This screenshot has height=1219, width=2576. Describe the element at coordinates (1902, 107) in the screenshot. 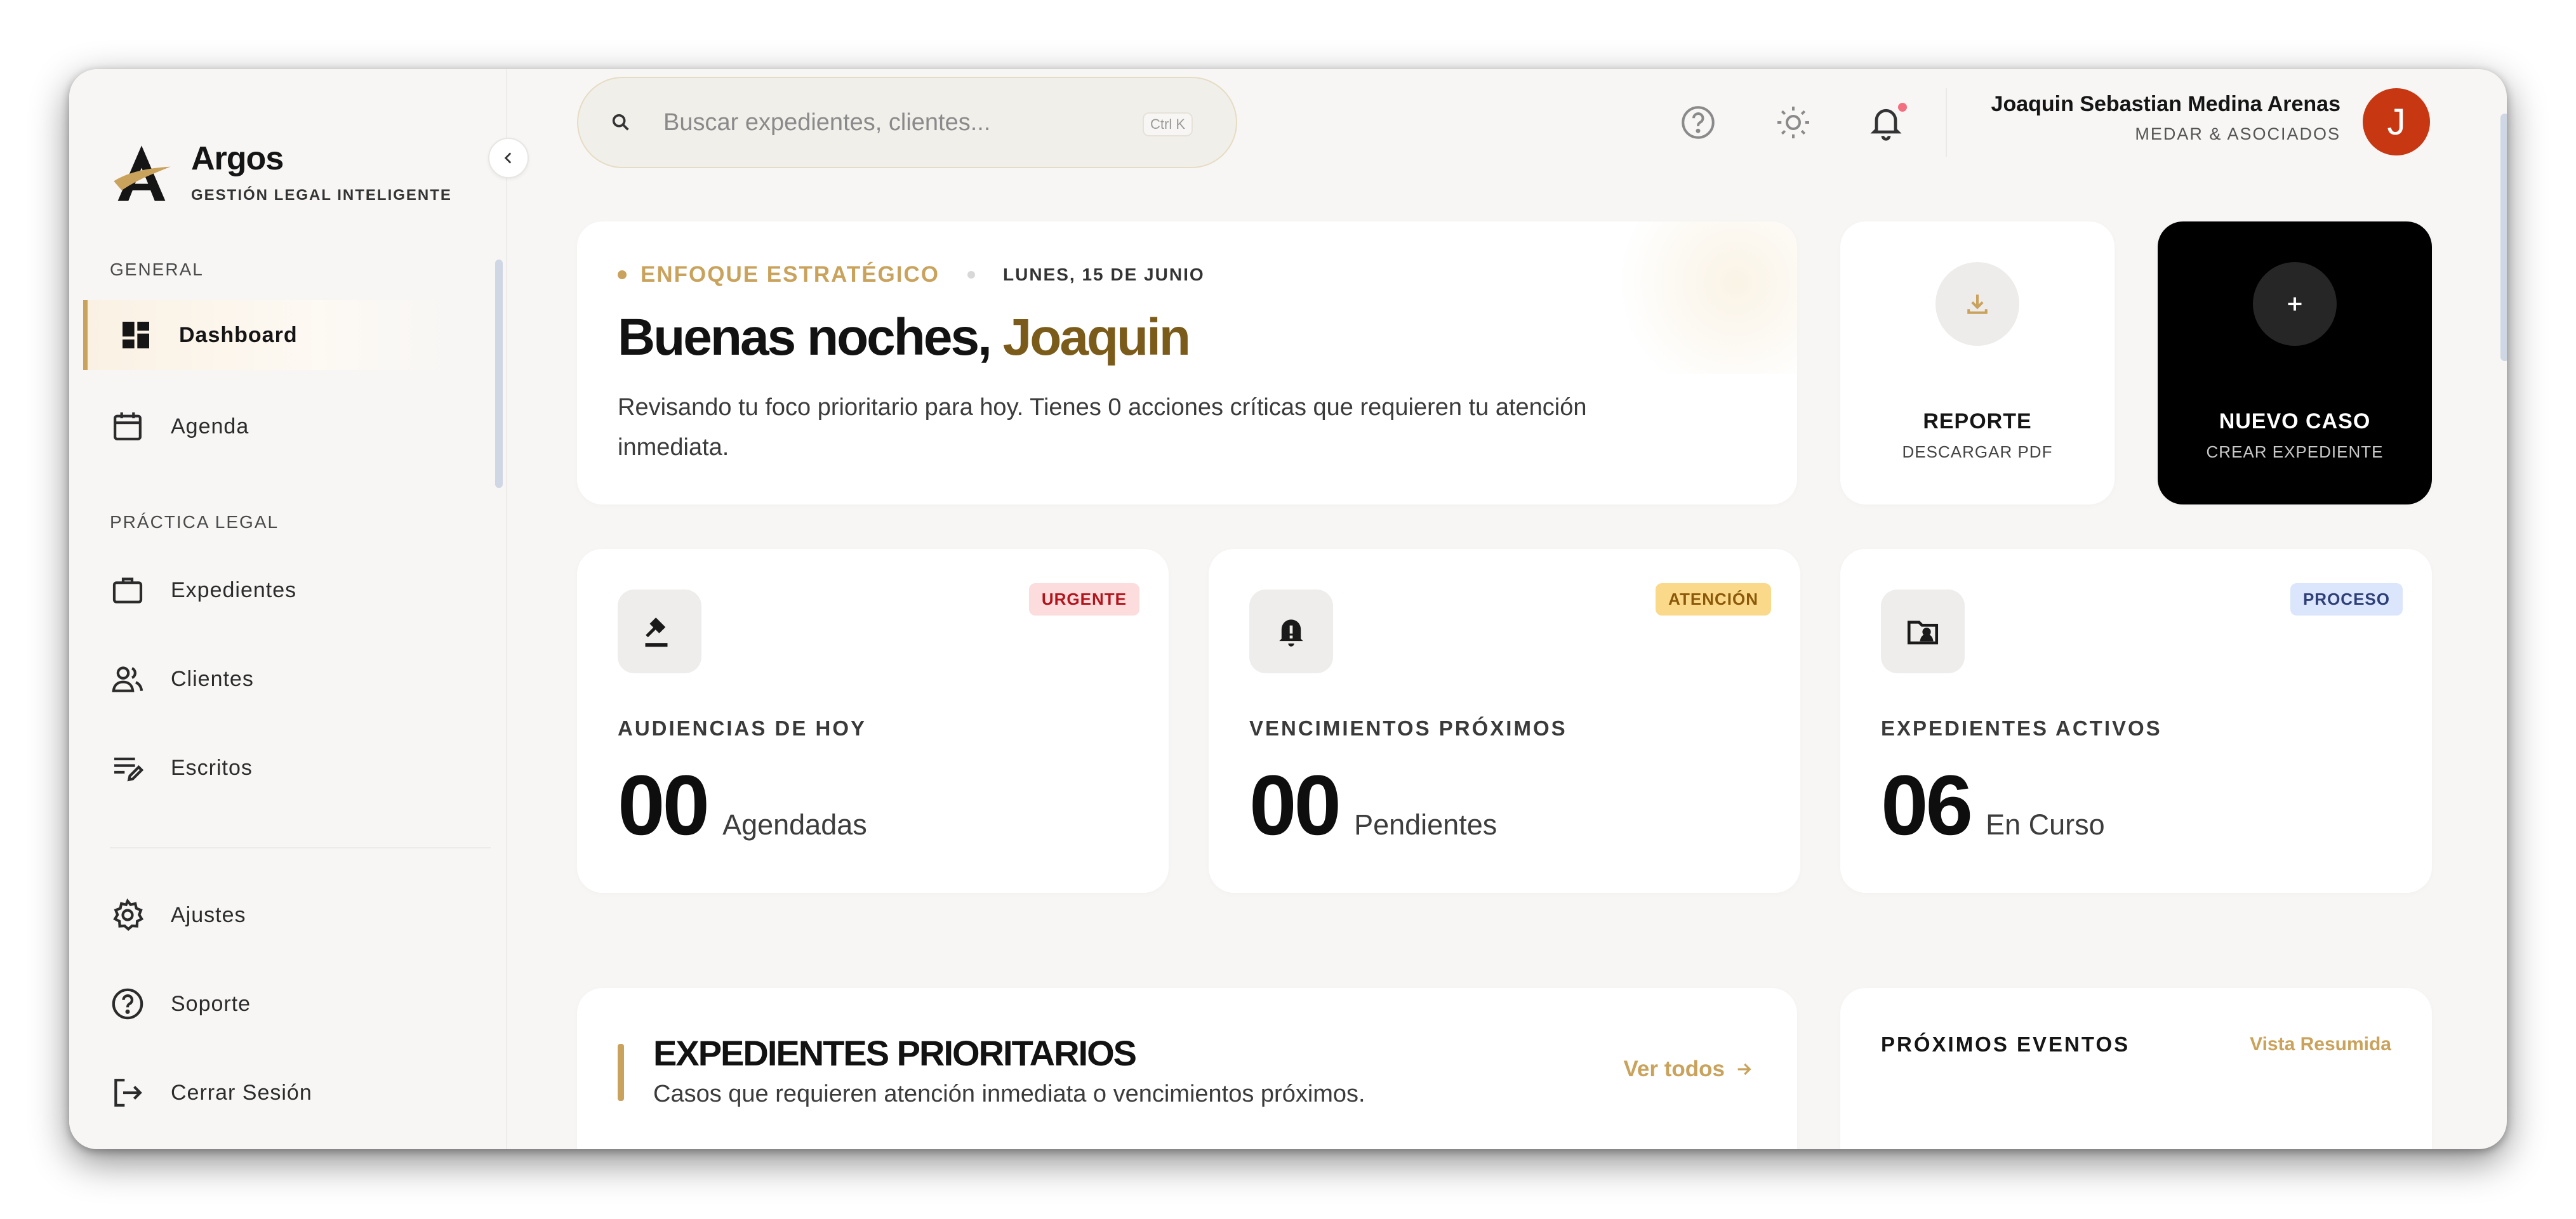

I see `notification-dot` at that location.